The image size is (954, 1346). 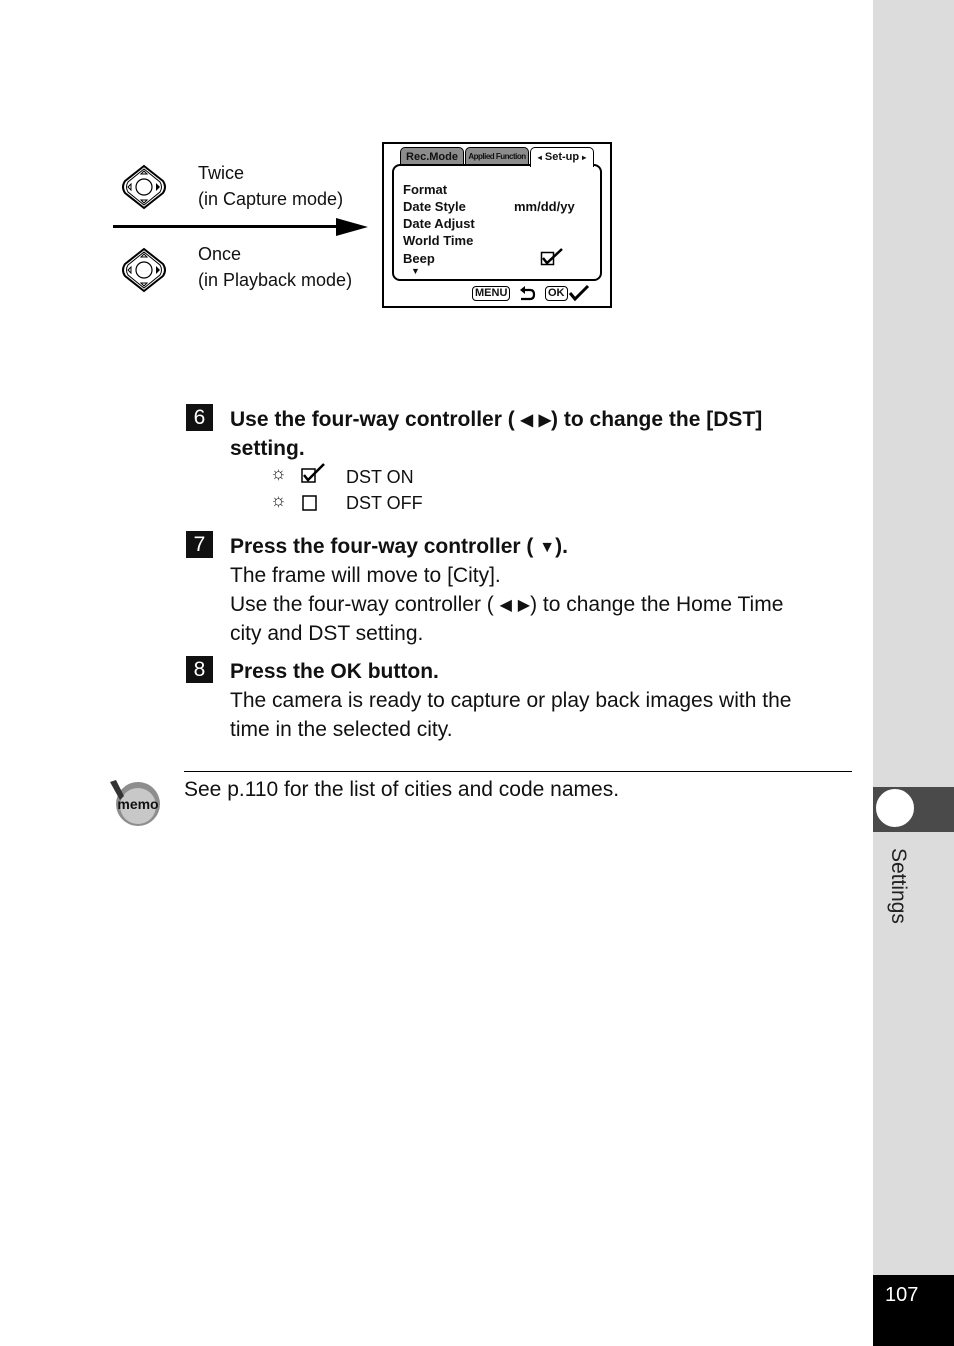 What do you see at coordinates (382, 546) in the screenshot?
I see `heading-text: Press the four-way controller (` at bounding box center [382, 546].